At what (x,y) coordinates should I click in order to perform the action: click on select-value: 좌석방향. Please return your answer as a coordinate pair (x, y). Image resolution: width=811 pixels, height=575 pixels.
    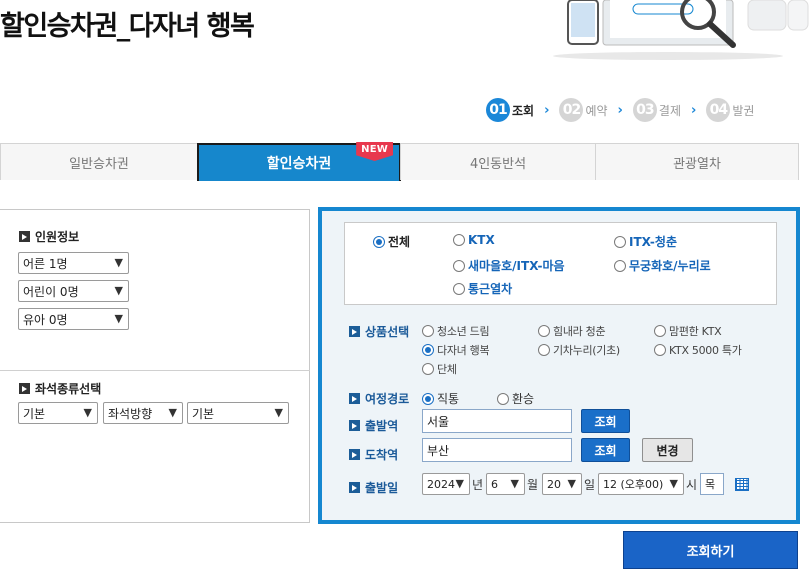
    Looking at the image, I should click on (130, 413).